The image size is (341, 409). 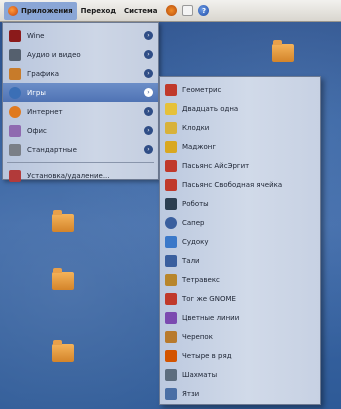 What do you see at coordinates (15, 149) in the screenshot?
I see `accessories-icon` at bounding box center [15, 149].